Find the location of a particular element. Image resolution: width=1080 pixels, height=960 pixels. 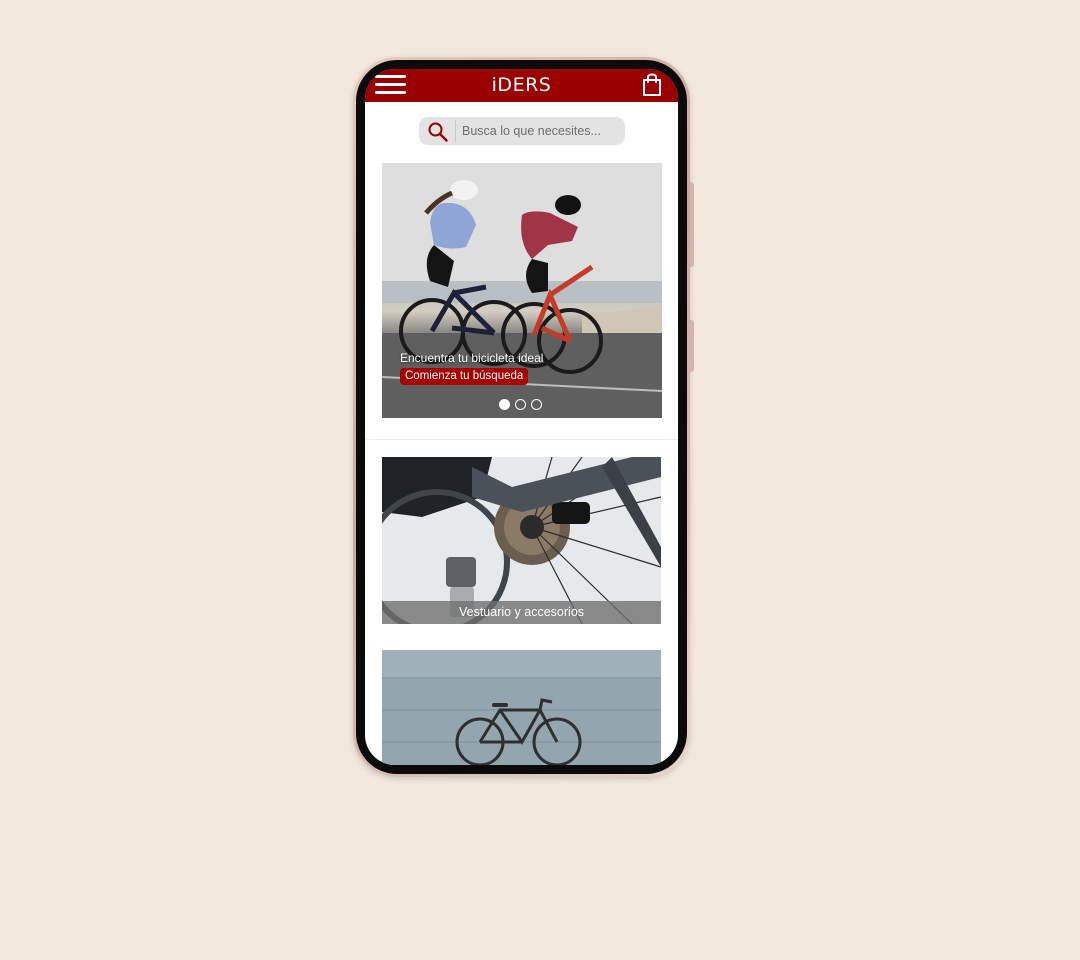

shopping-bag-icon is located at coordinates (652, 85).